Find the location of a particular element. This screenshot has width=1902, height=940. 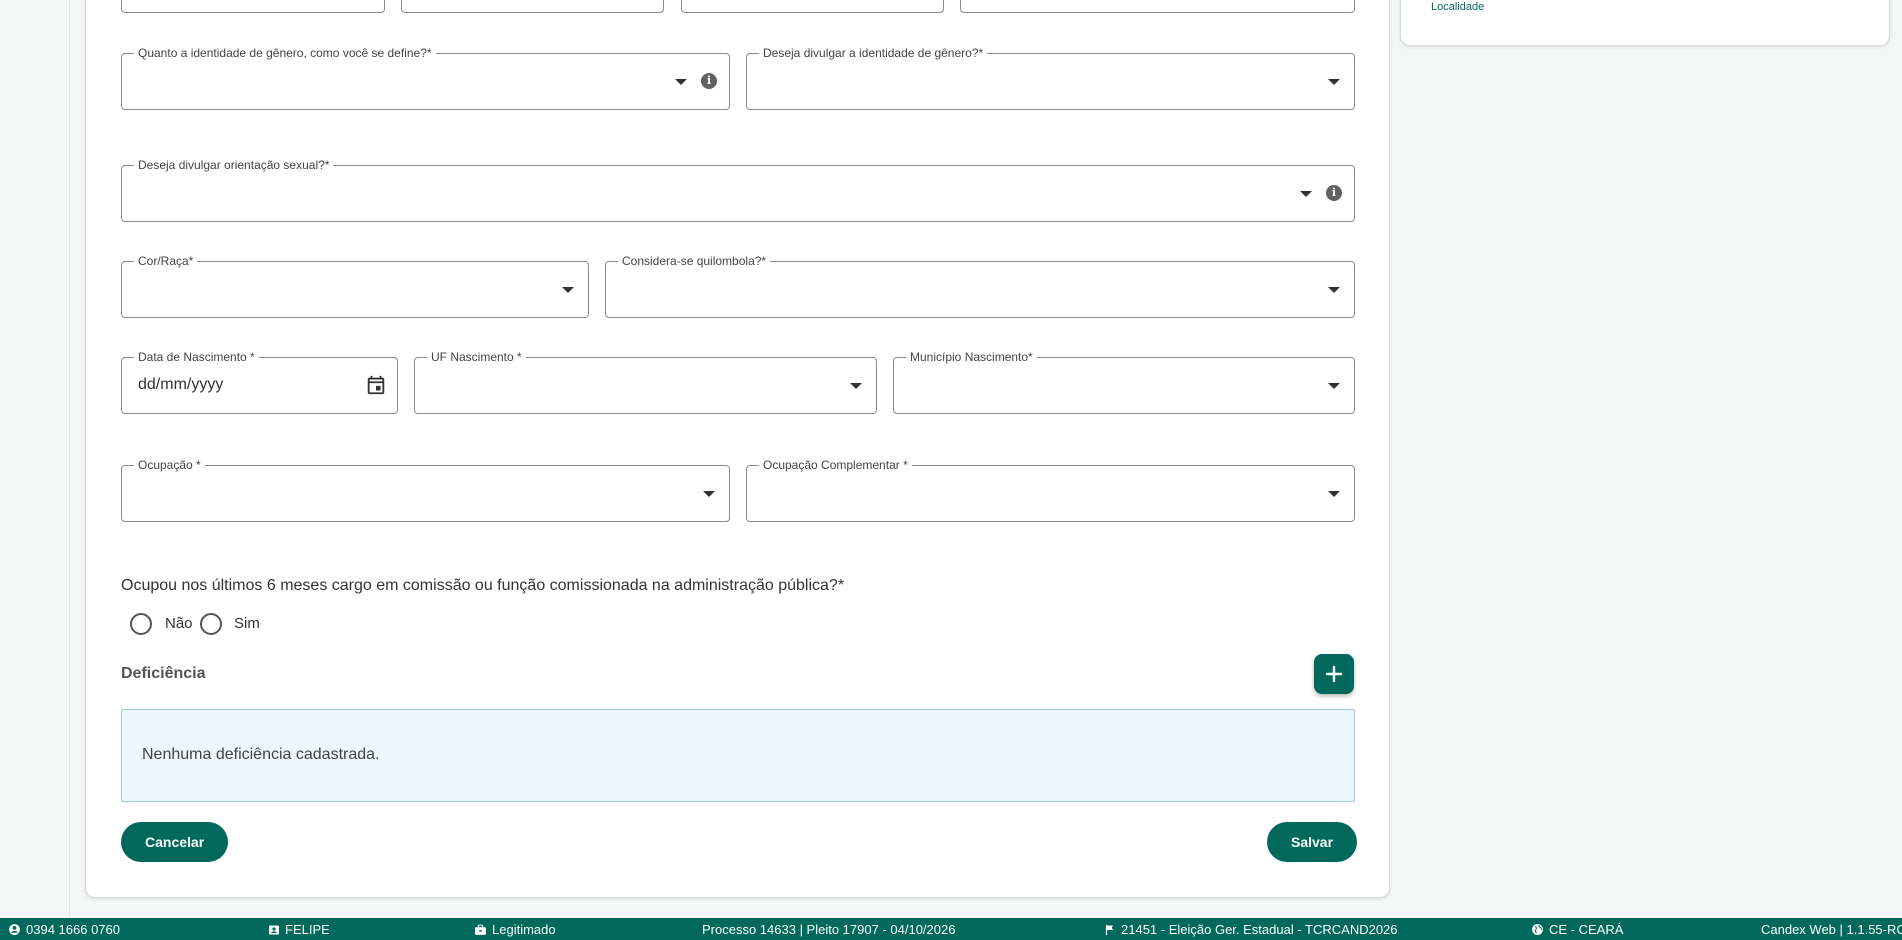

disability-section-title: Deficiência is located at coordinates (163, 673).